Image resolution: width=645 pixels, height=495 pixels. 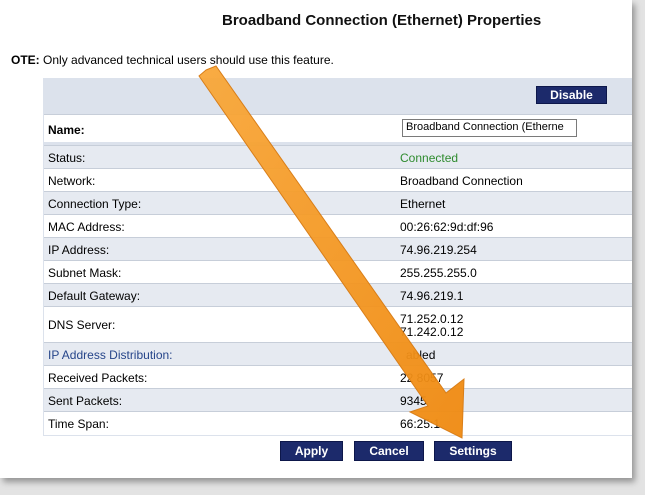 What do you see at coordinates (438, 273) in the screenshot?
I see `subnet-mask-value: 255.255.255.0` at bounding box center [438, 273].